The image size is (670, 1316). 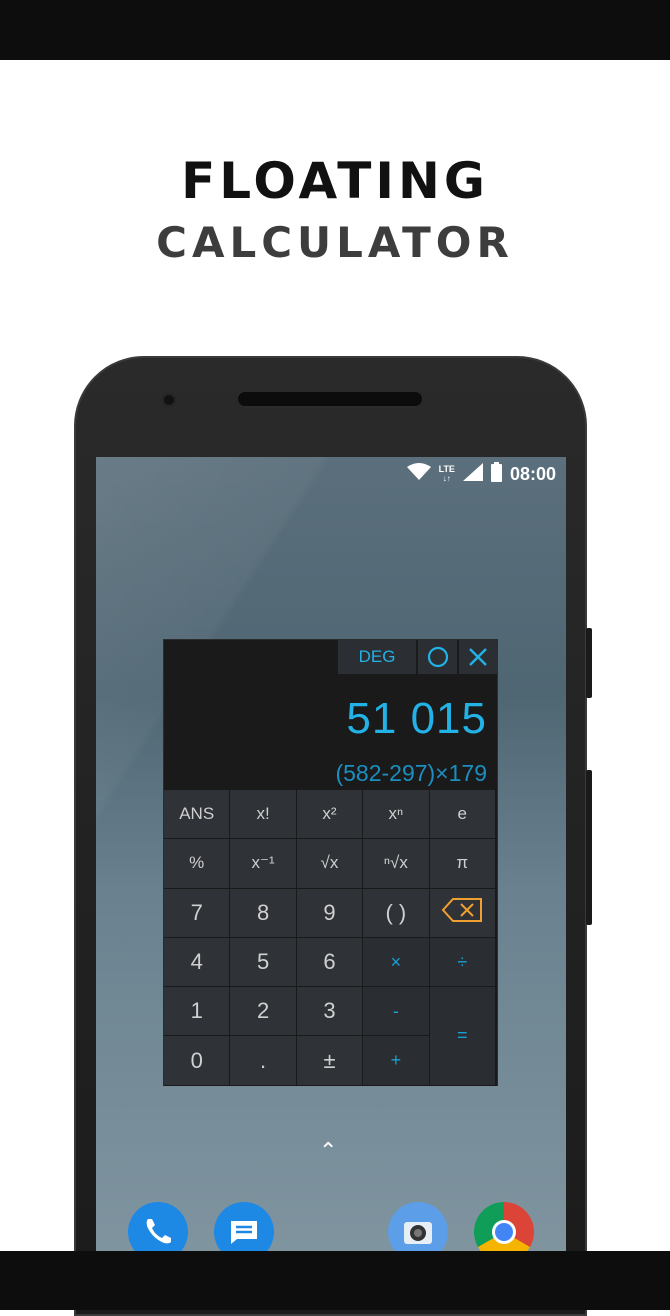 What do you see at coordinates (446, 474) in the screenshot?
I see `lte-indicator: LTE ↓↑` at bounding box center [446, 474].